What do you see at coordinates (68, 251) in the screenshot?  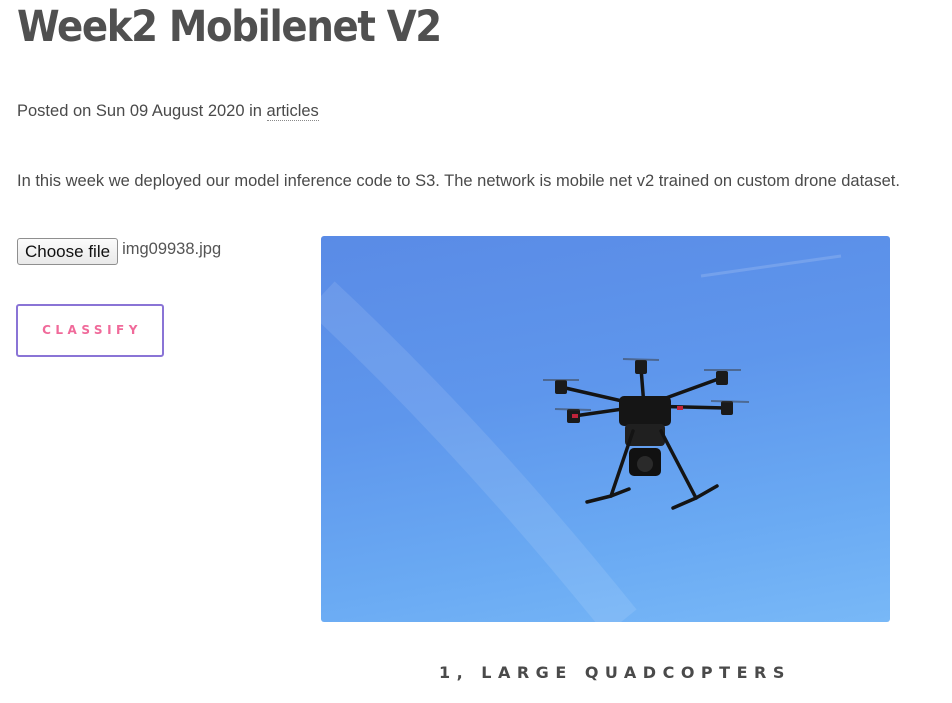 I see `choose-file-button: Choose file` at bounding box center [68, 251].